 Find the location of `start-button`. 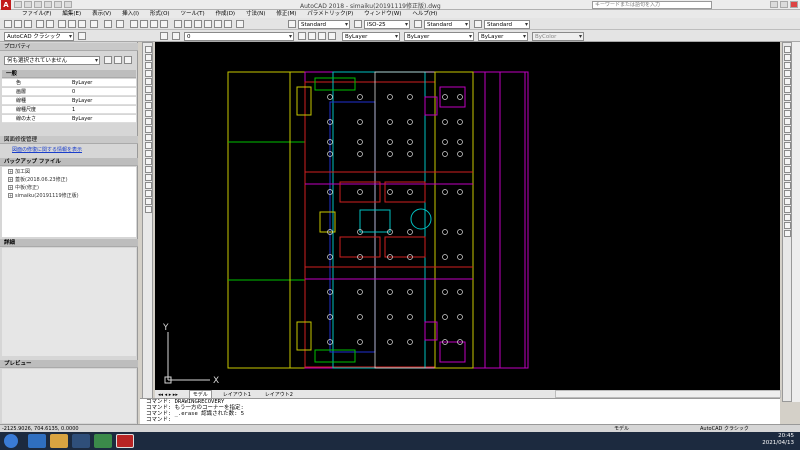

start-button is located at coordinates (11, 441).